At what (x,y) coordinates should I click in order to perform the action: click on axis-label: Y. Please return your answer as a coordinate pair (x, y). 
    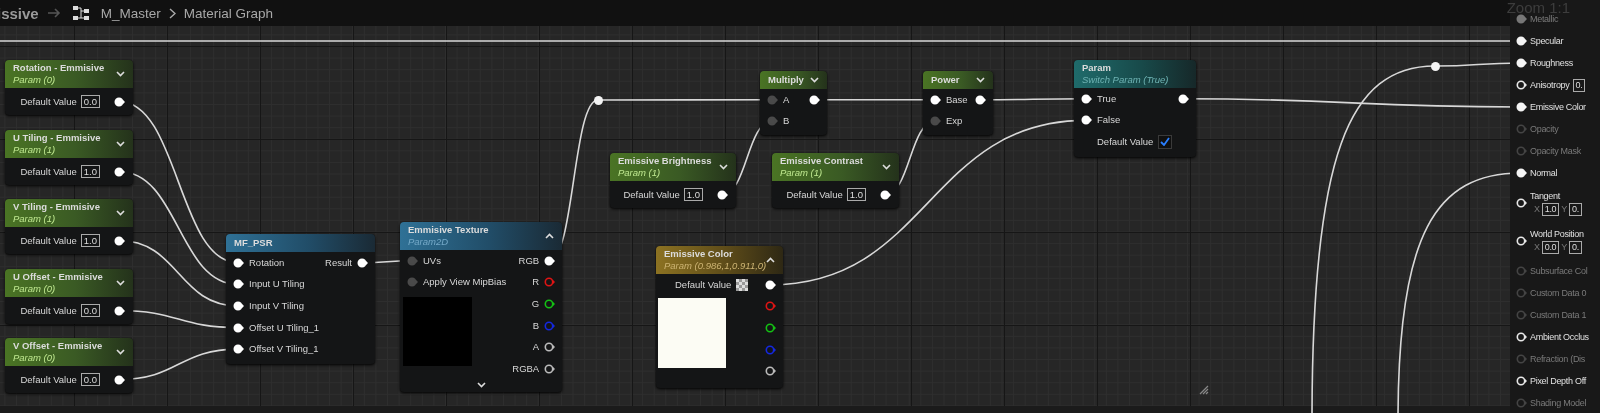
    Looking at the image, I should click on (1564, 209).